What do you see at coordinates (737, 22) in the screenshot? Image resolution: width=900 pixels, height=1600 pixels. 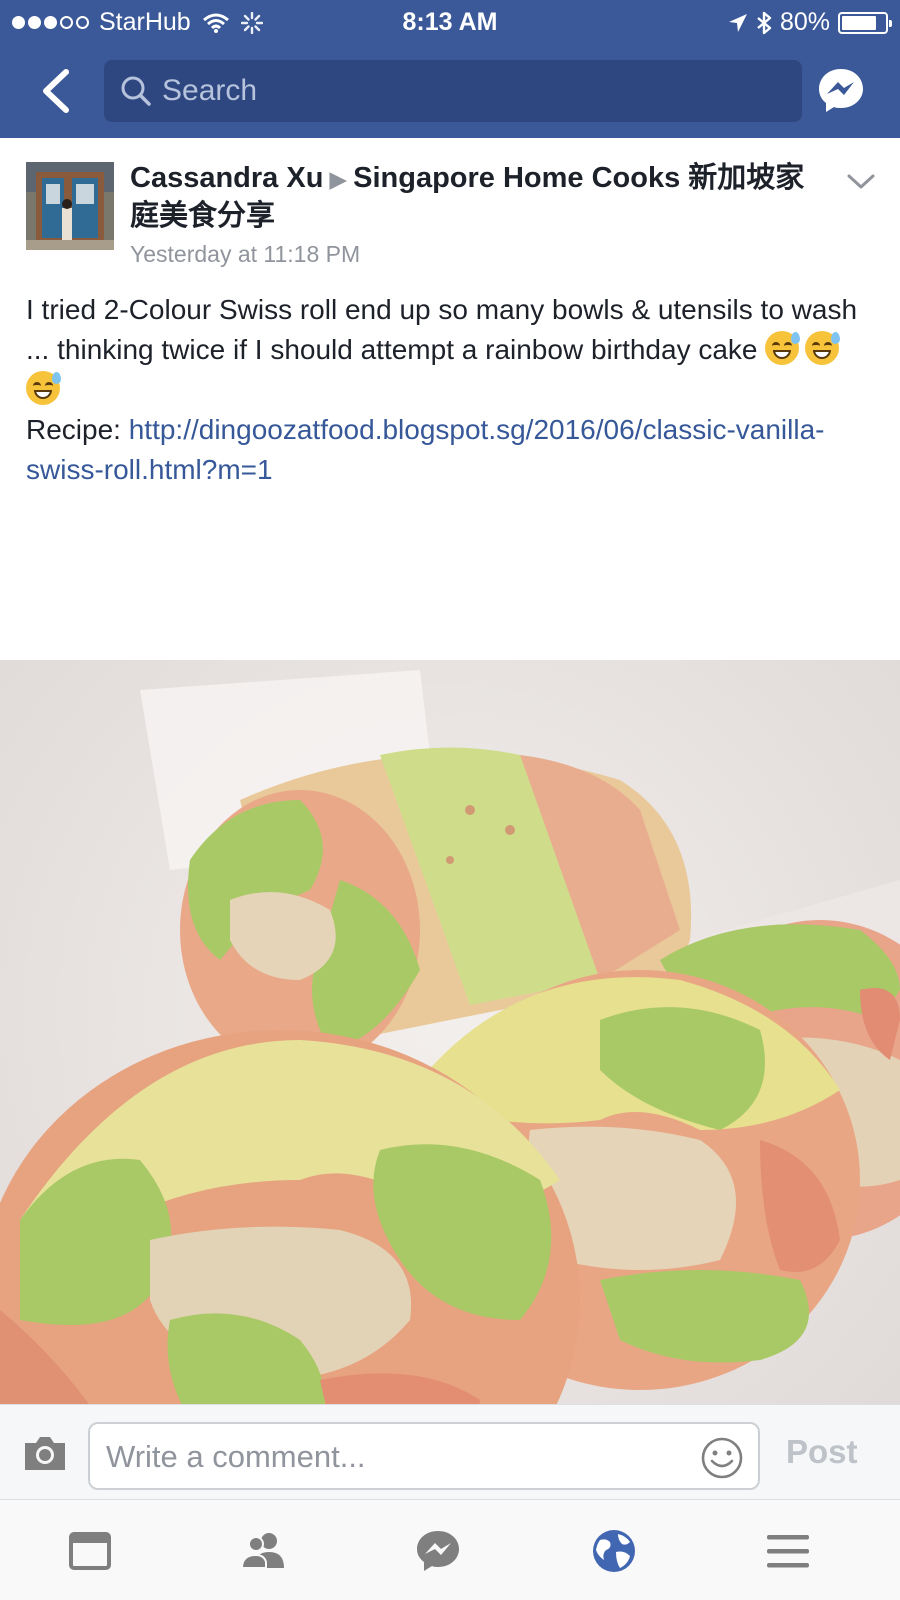 I see `location-arrow-icon` at bounding box center [737, 22].